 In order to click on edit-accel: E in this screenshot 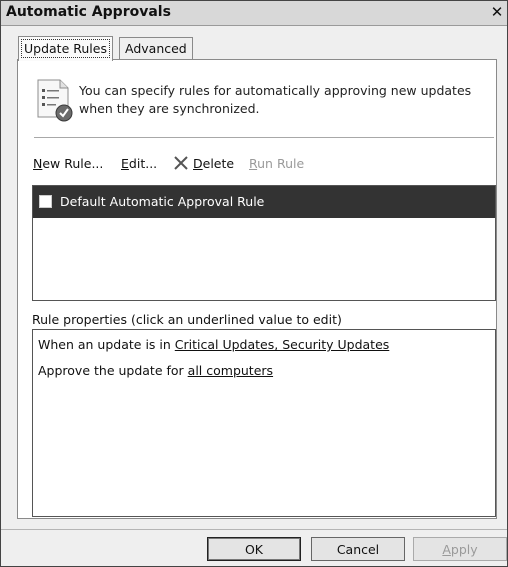, I will do `click(125, 163)`.